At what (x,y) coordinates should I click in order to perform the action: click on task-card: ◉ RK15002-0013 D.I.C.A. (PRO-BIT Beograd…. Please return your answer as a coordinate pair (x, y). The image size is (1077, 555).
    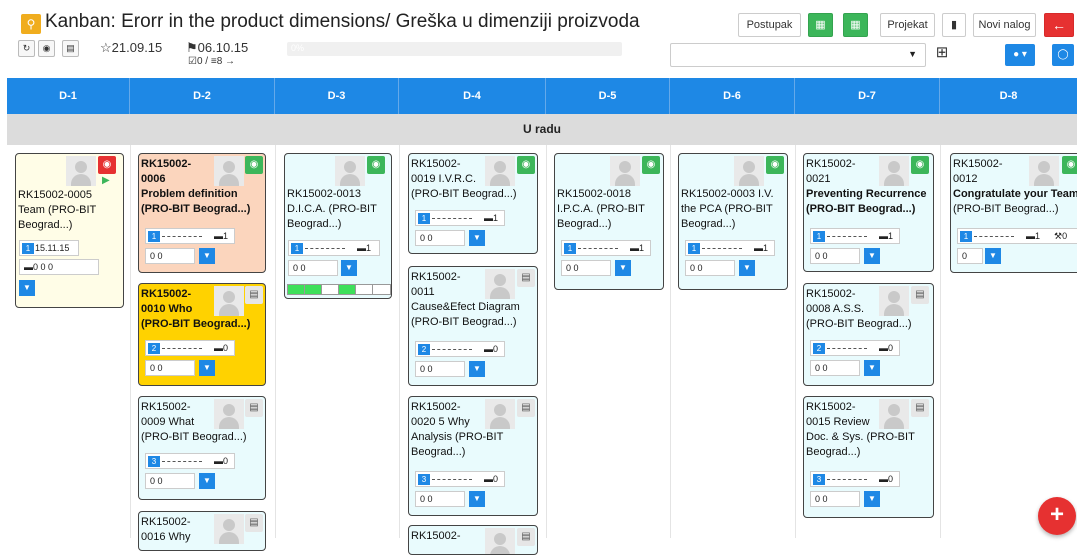
    Looking at the image, I should click on (338, 226).